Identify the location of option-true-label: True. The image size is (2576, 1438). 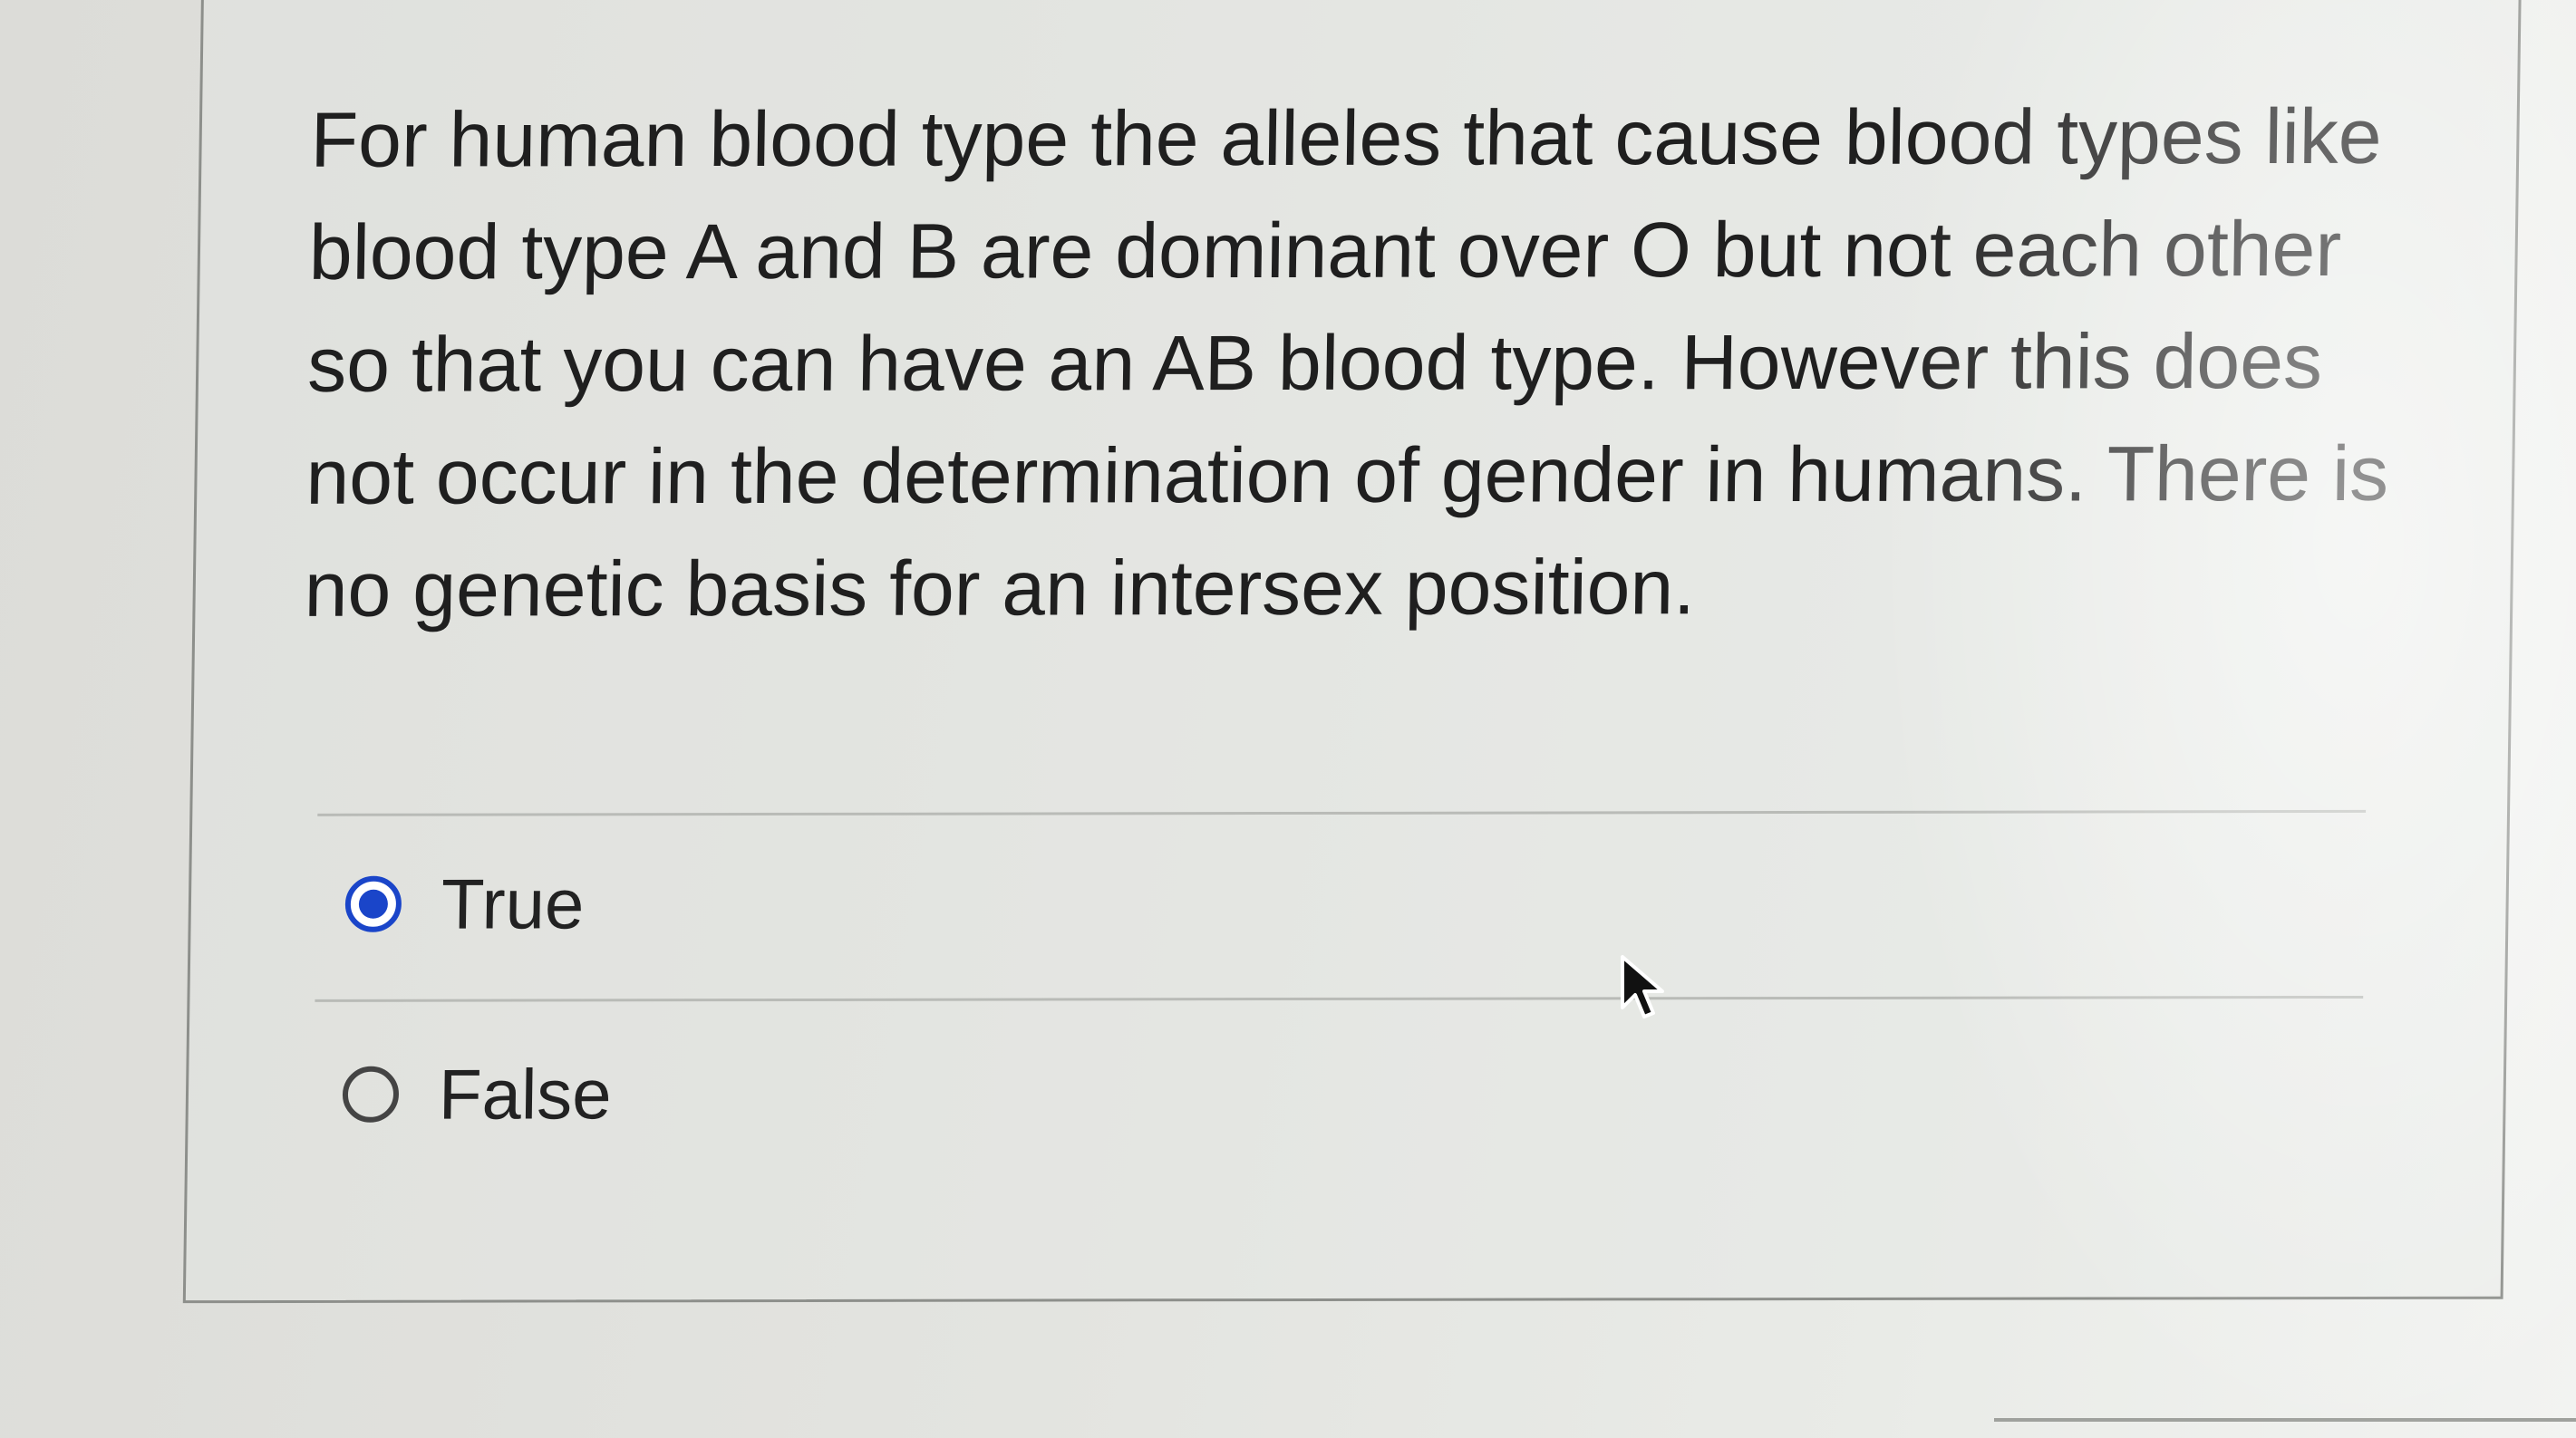
(513, 903).